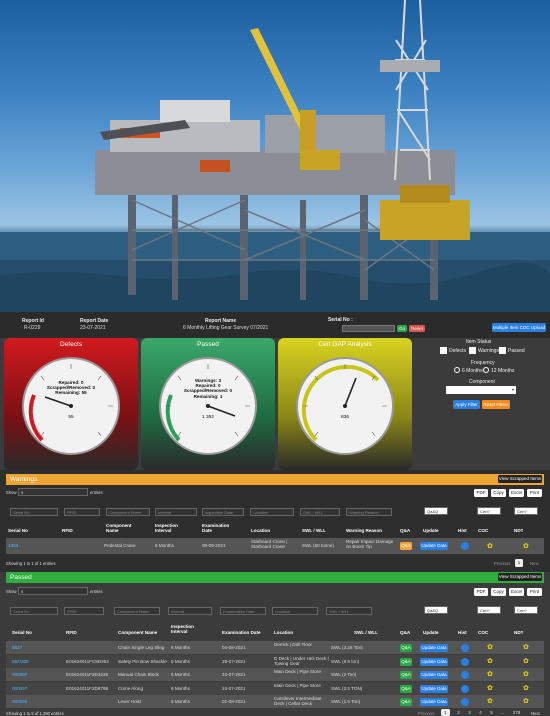 The width and height of the screenshot is (550, 716). What do you see at coordinates (481, 493) in the screenshot?
I see `warnings-pdf-button: PDF` at bounding box center [481, 493].